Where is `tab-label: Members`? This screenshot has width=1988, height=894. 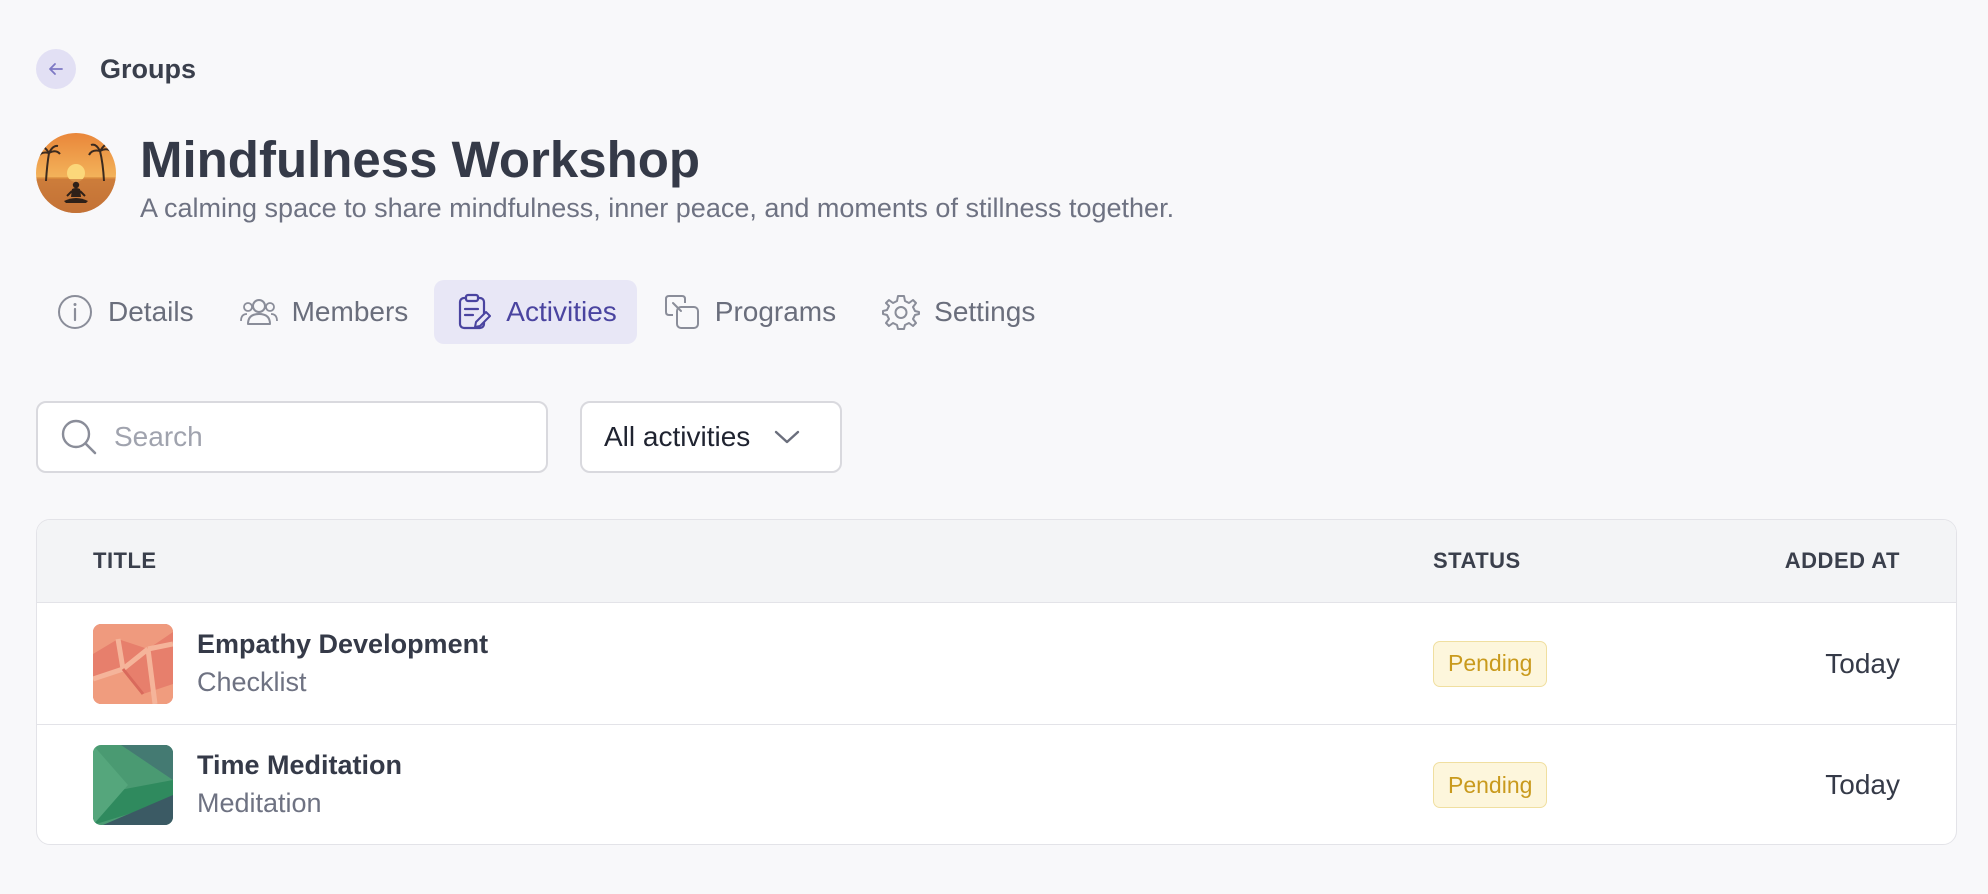 tab-label: Members is located at coordinates (350, 311).